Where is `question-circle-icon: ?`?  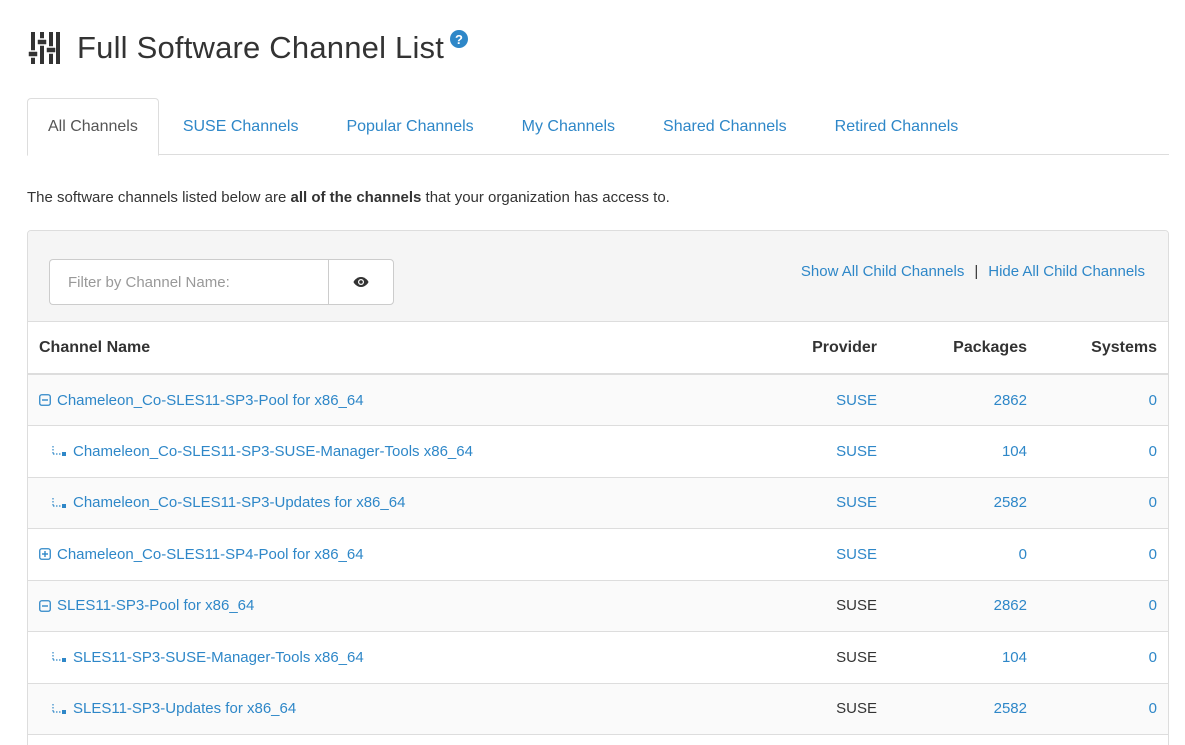 question-circle-icon: ? is located at coordinates (459, 39).